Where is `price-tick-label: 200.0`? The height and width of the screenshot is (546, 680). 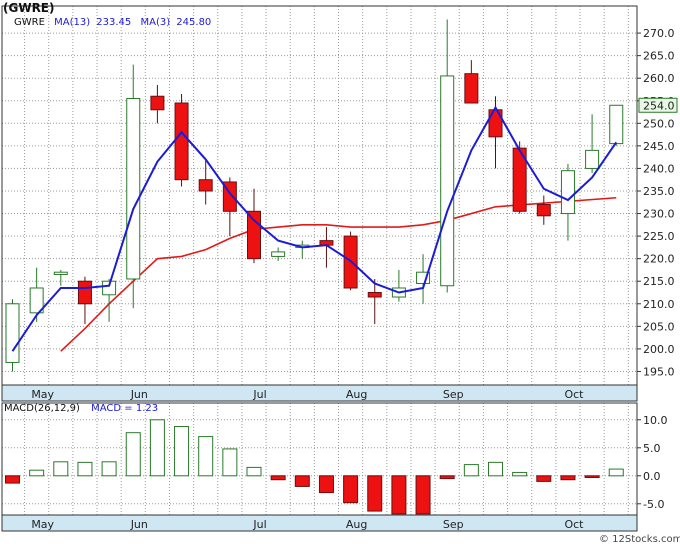 price-tick-label: 200.0 is located at coordinates (659, 349).